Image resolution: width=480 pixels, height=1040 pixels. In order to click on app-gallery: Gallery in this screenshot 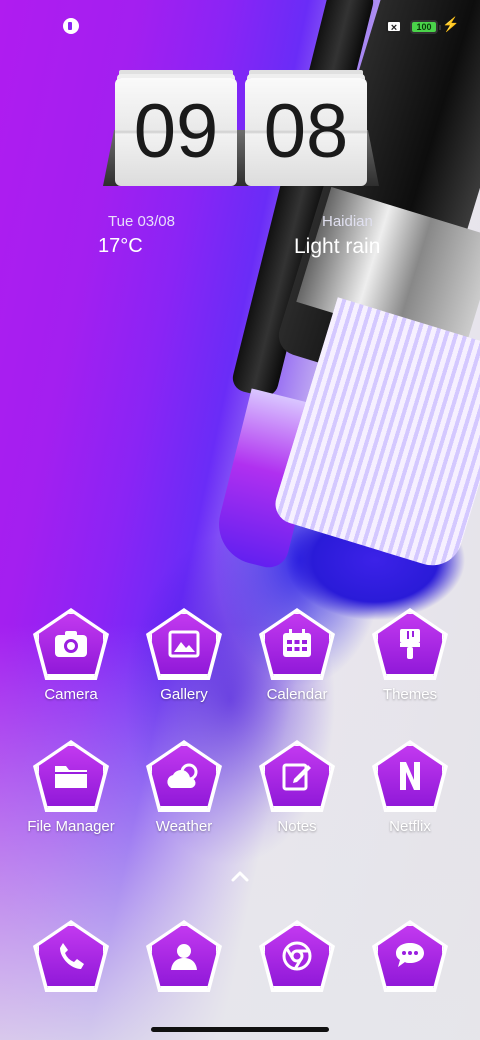, I will do `click(184, 665)`.